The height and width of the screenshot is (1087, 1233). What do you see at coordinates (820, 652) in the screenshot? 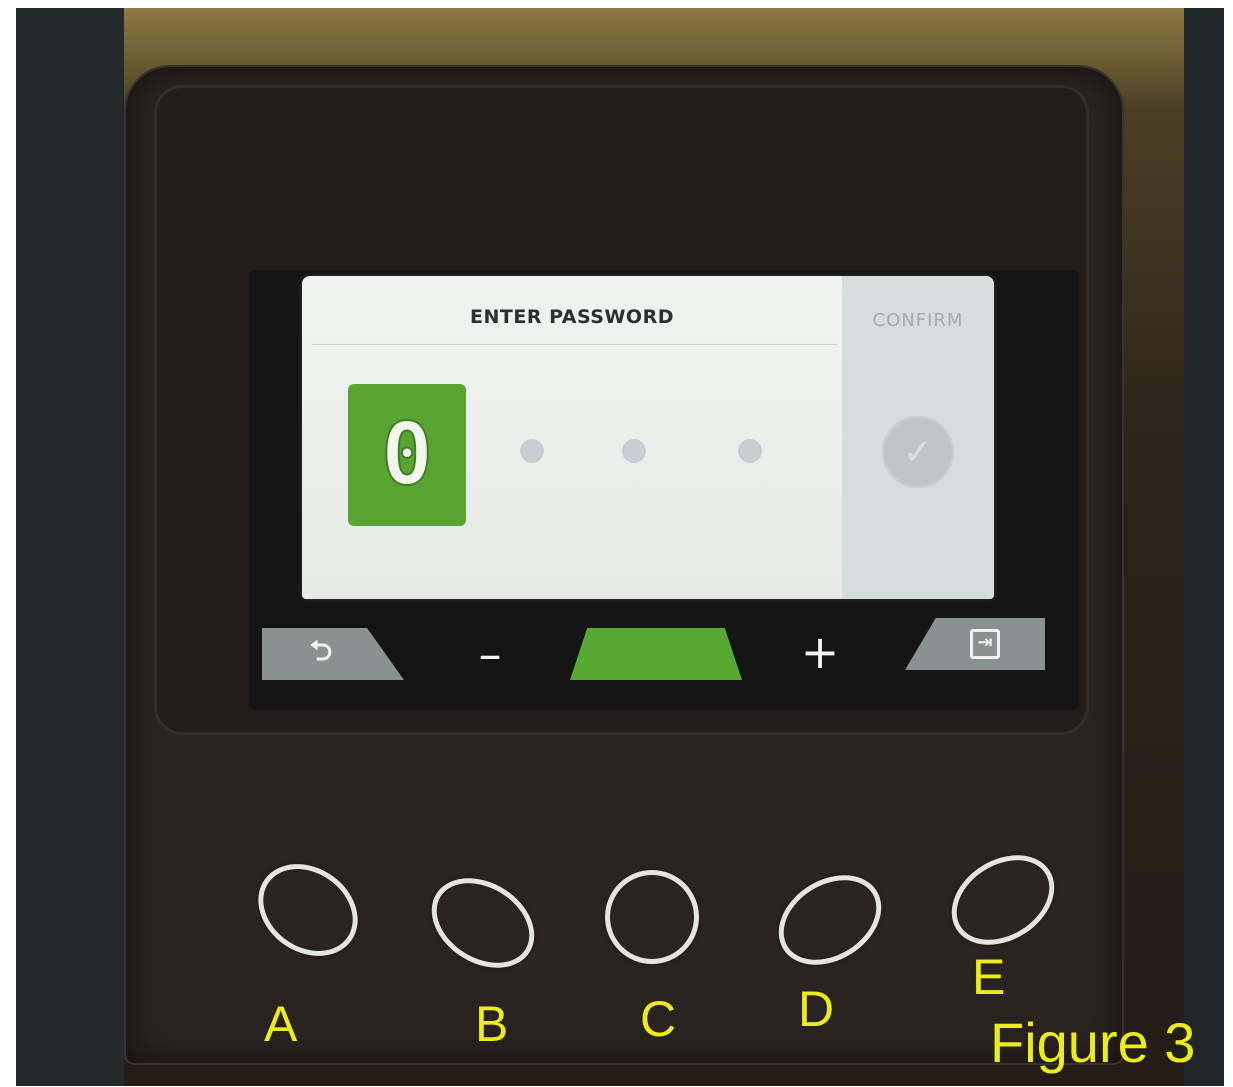
I see `softkey-plus: +` at bounding box center [820, 652].